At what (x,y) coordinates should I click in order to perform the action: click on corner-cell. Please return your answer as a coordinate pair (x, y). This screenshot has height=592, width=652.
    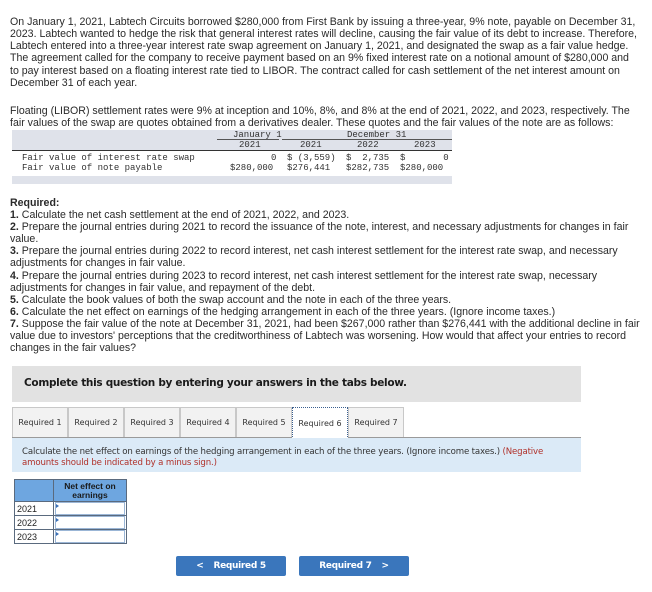
    Looking at the image, I should click on (34, 490).